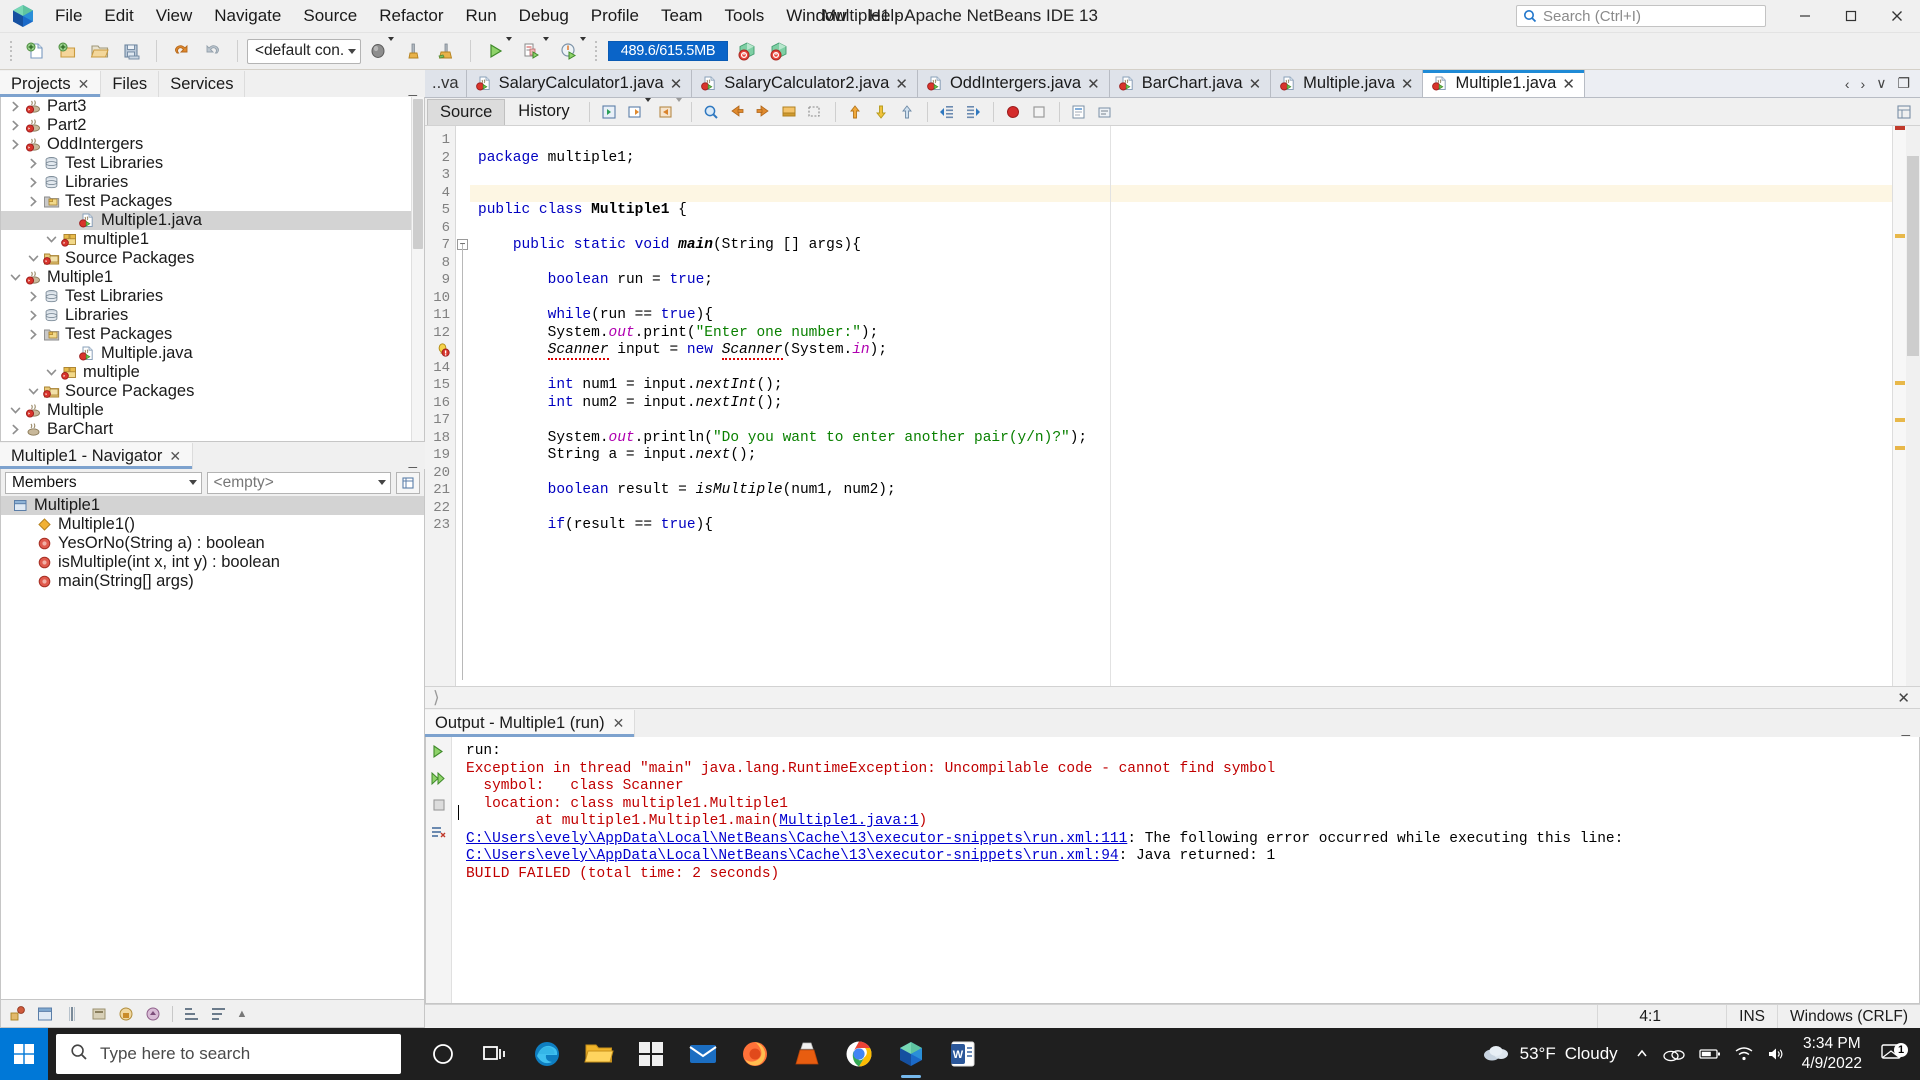  I want to click on non-public-filter-icon, so click(126, 1014).